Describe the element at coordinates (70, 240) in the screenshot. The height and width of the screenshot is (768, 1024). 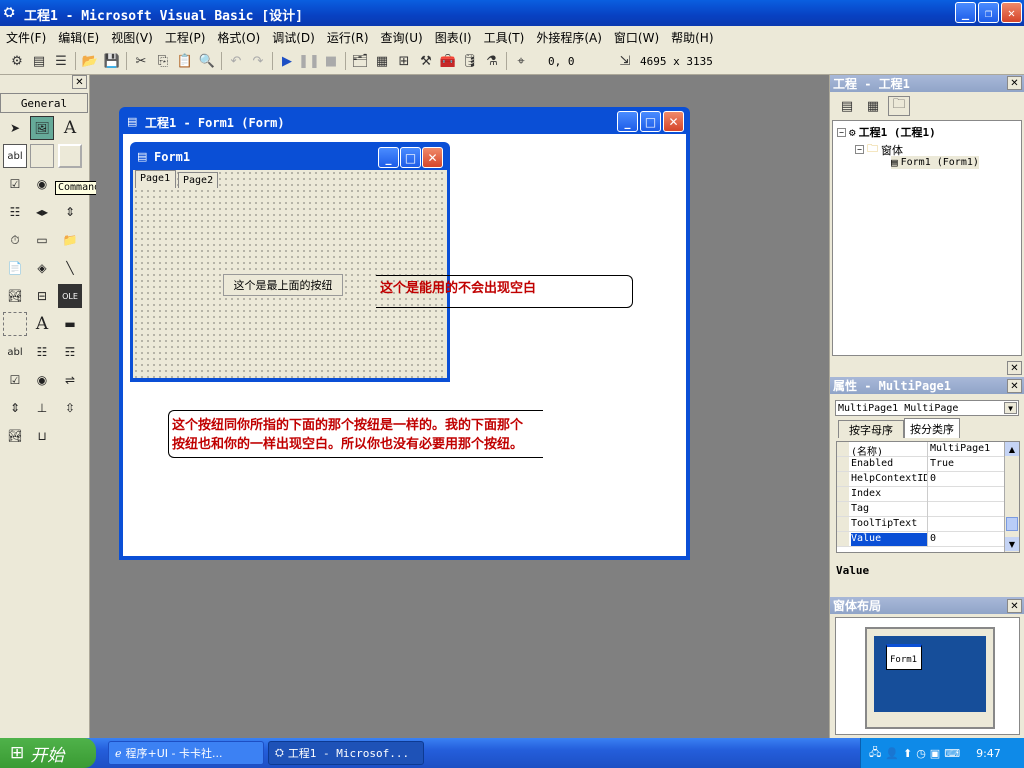
I see `dir-listbox-icon: 📁` at that location.